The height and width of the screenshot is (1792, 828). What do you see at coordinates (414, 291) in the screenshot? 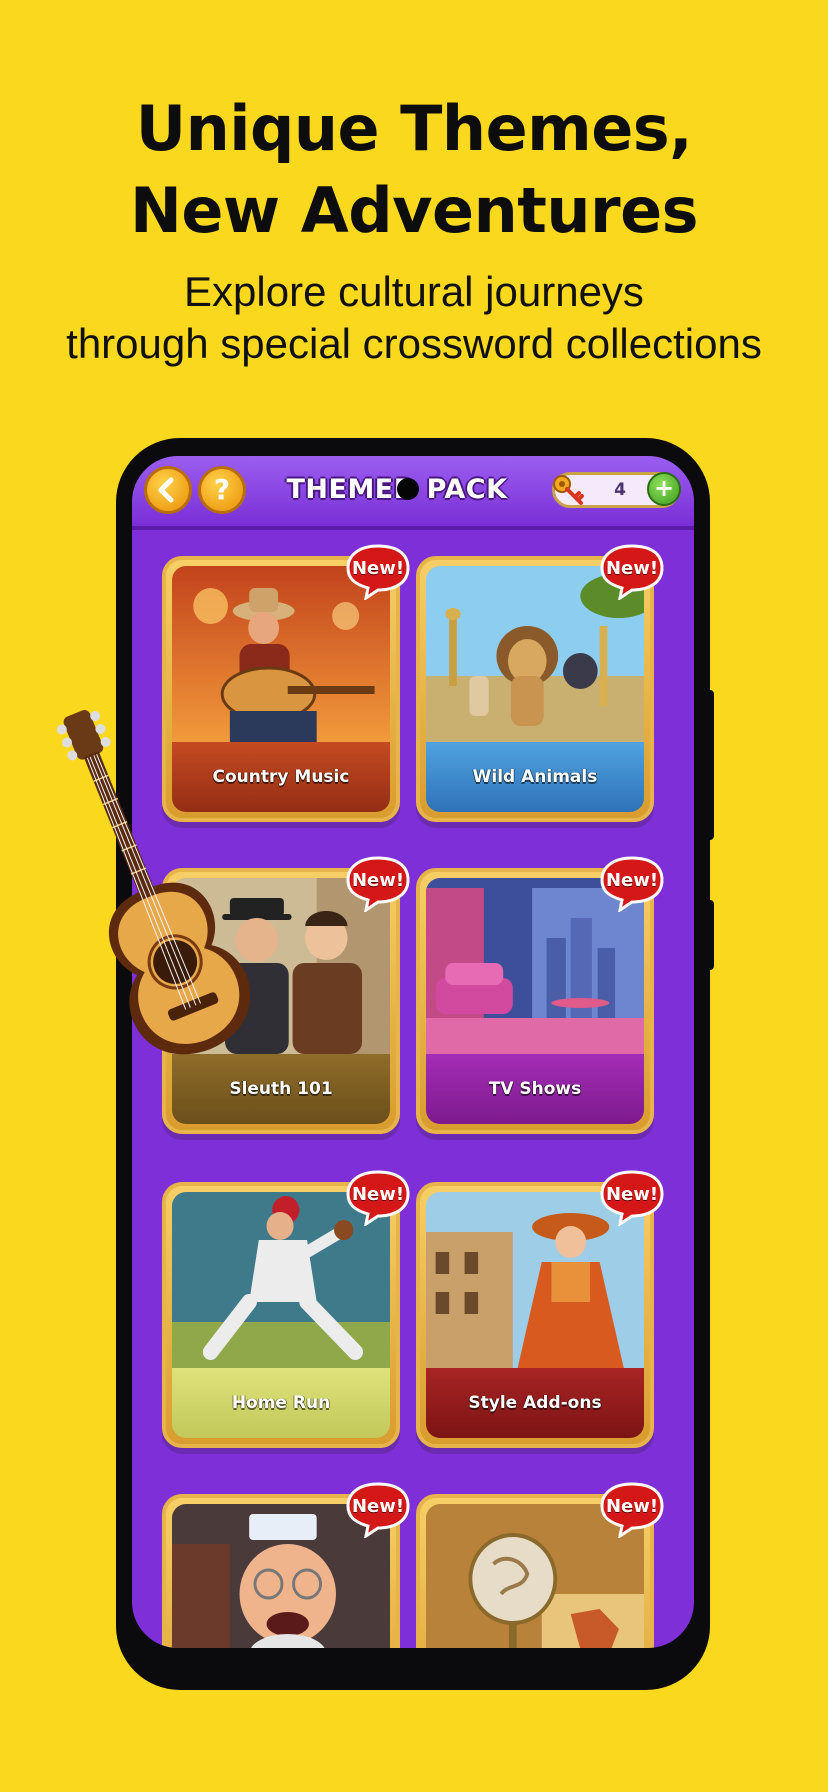
I see `subline-line-1: Explore cultural journeys` at bounding box center [414, 291].